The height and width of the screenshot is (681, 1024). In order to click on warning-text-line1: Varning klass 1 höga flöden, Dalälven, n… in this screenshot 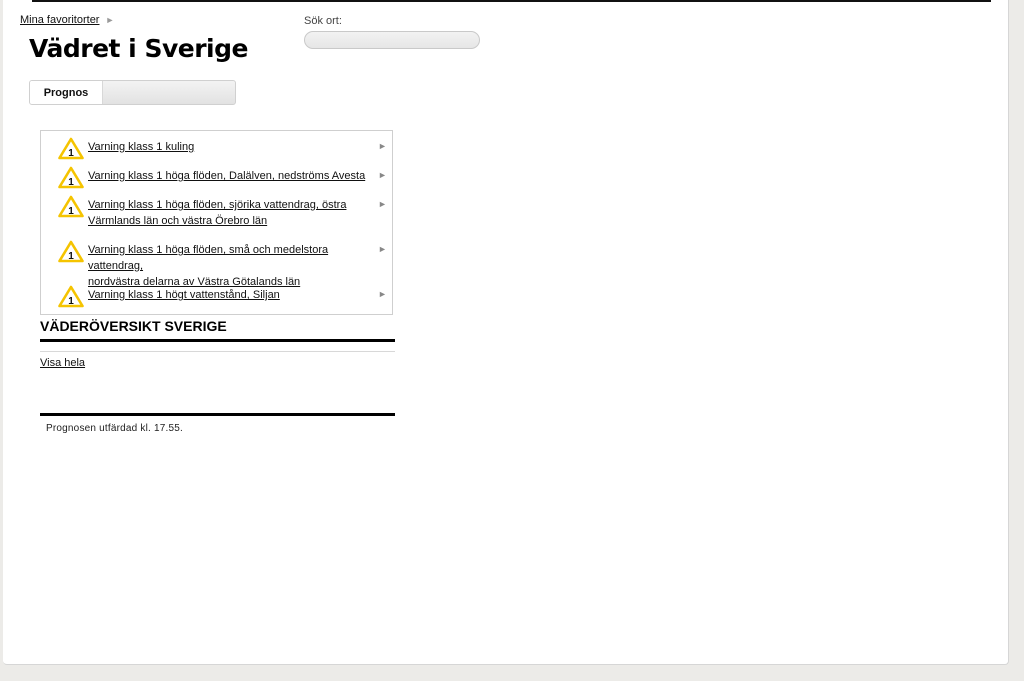, I will do `click(227, 176)`.